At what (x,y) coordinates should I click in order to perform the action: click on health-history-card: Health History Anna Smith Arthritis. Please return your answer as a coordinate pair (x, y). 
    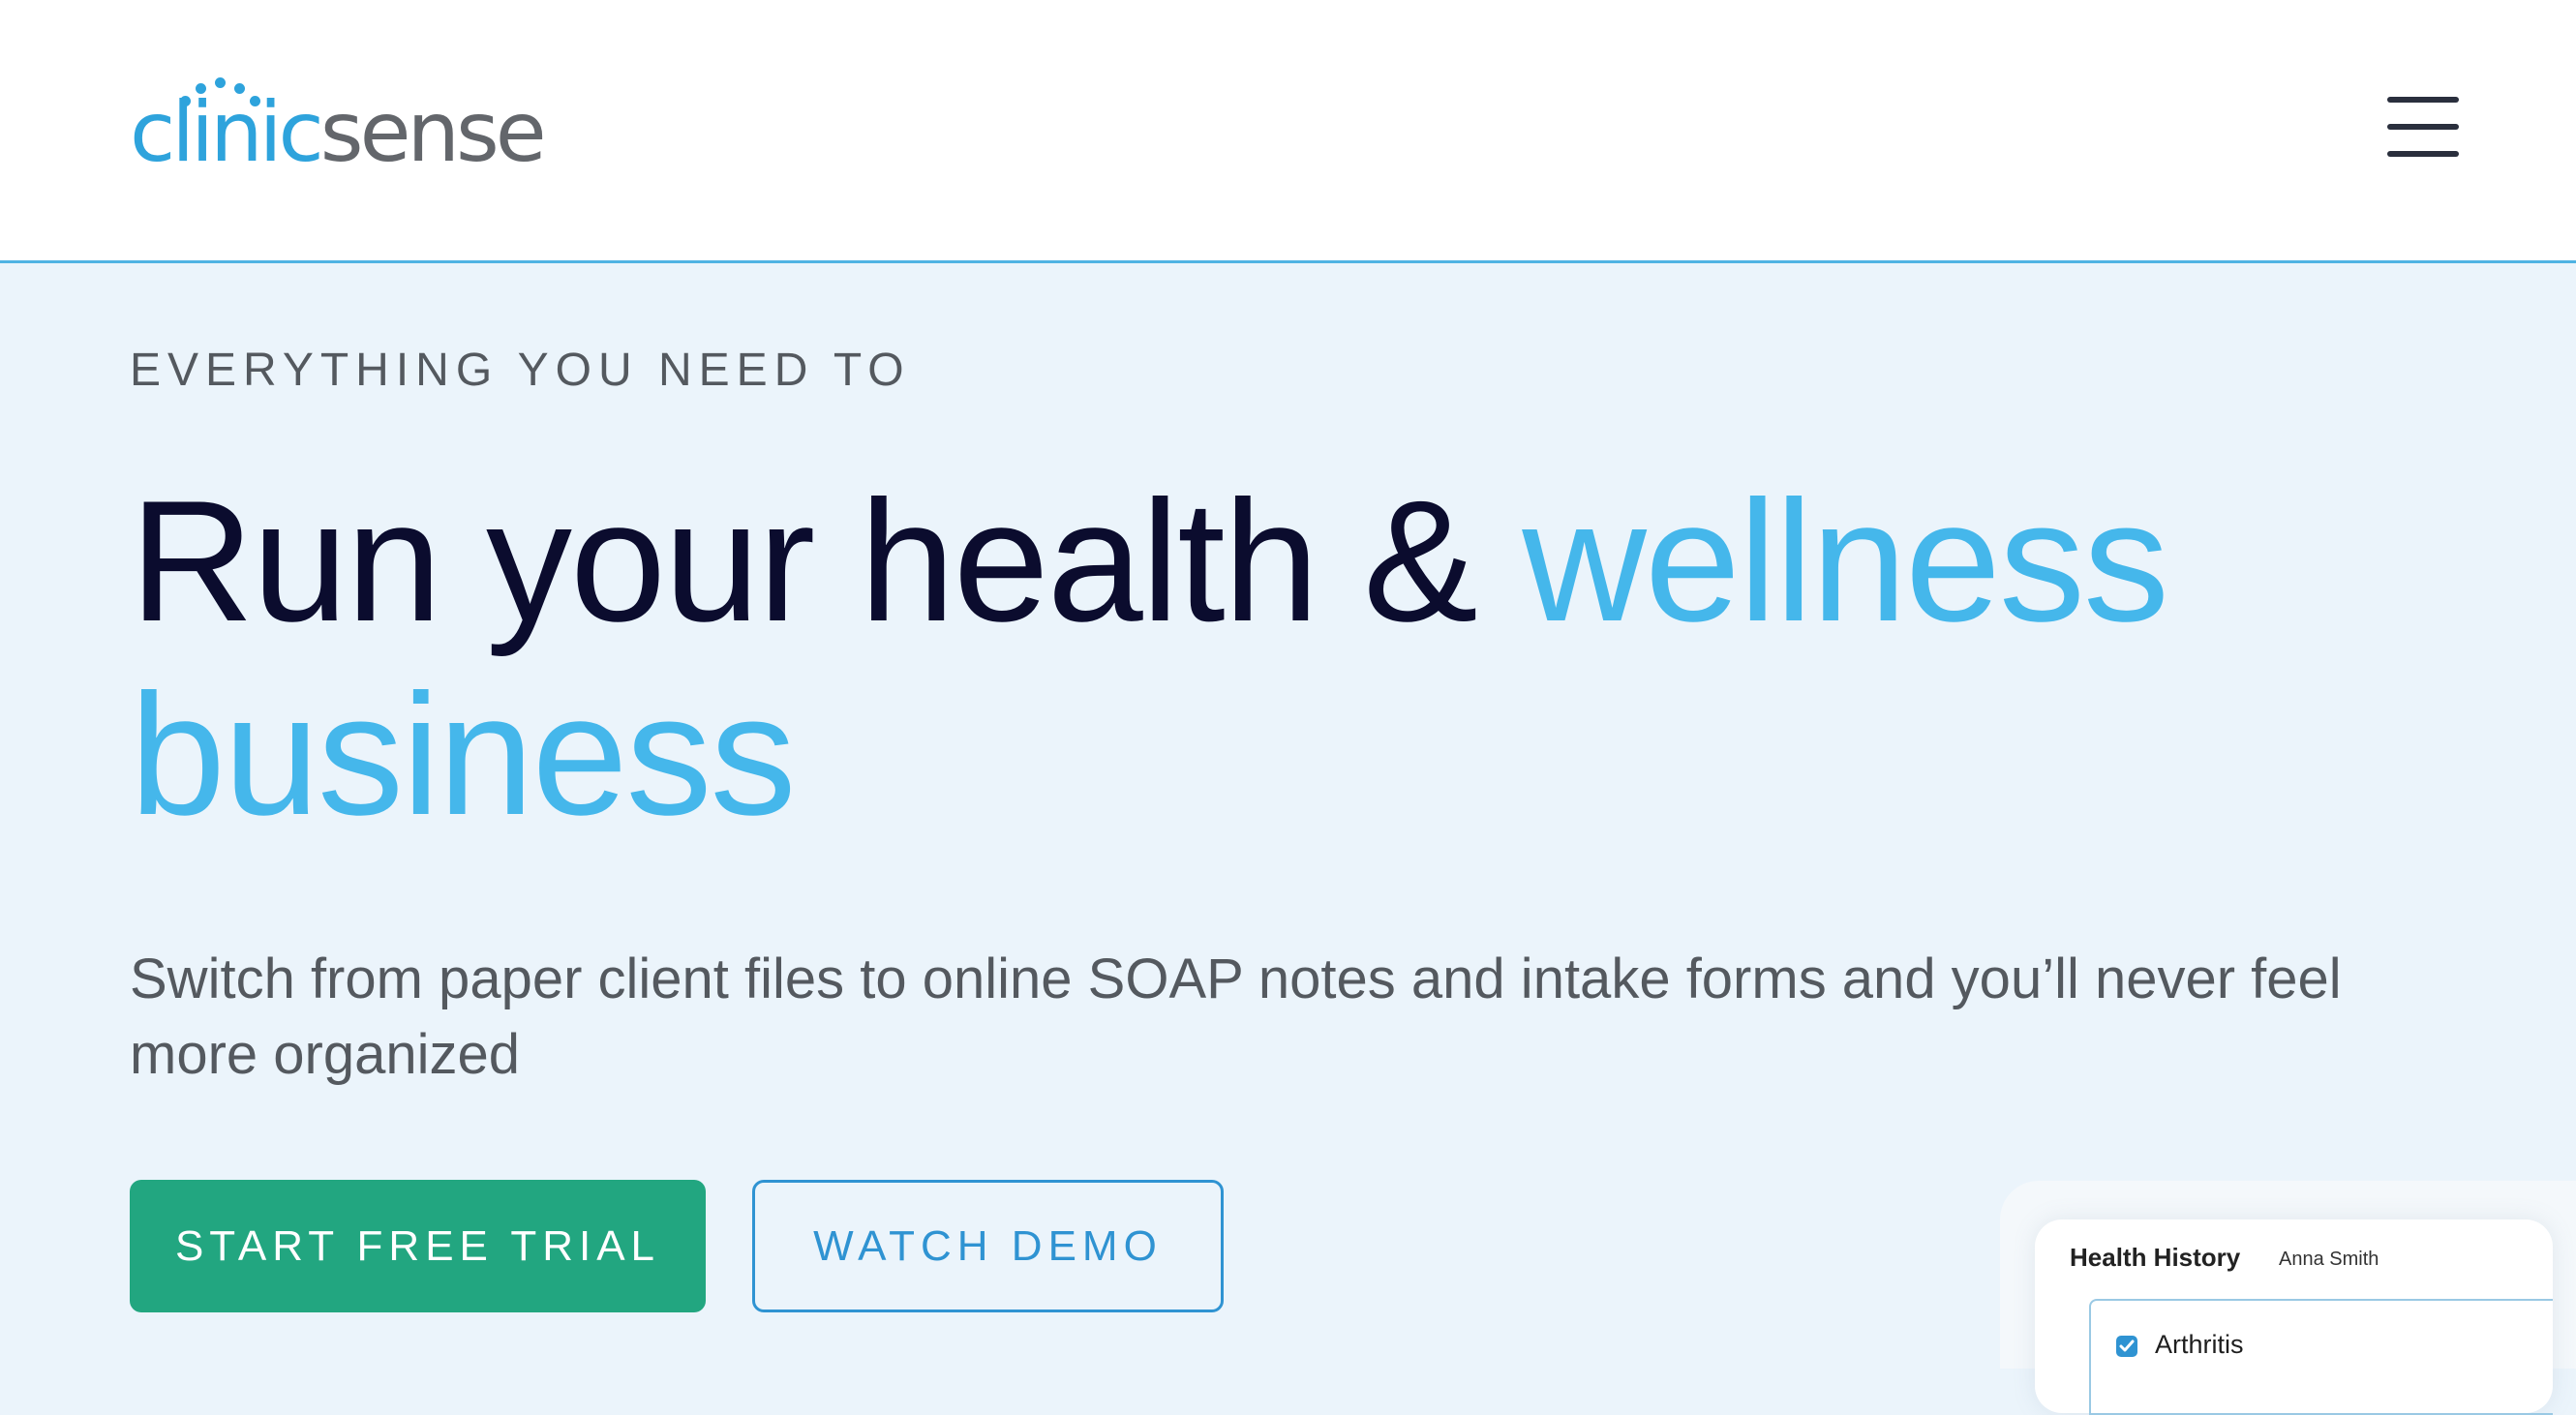
    Looking at the image, I should click on (2294, 1317).